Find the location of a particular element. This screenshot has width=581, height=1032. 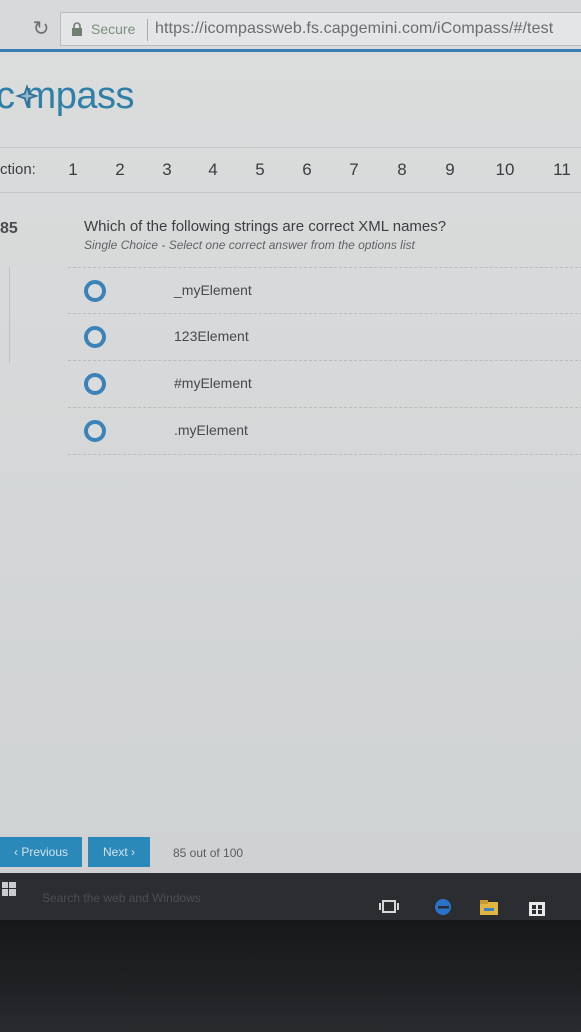

answer-option-label: #myElement is located at coordinates (213, 383).